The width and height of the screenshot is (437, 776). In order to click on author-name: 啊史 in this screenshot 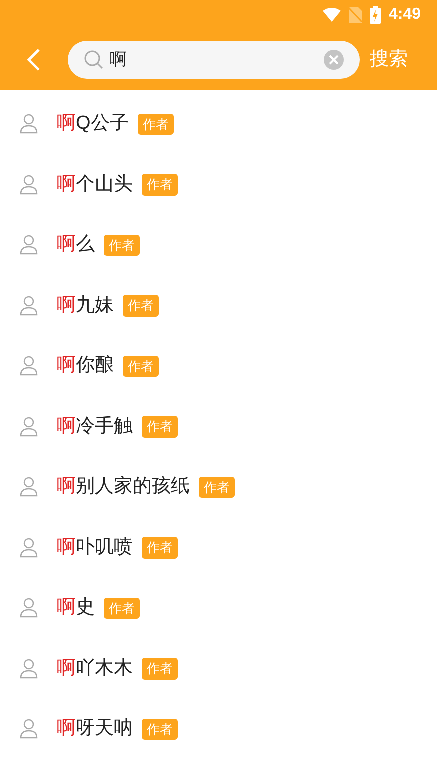, I will do `click(76, 608)`.